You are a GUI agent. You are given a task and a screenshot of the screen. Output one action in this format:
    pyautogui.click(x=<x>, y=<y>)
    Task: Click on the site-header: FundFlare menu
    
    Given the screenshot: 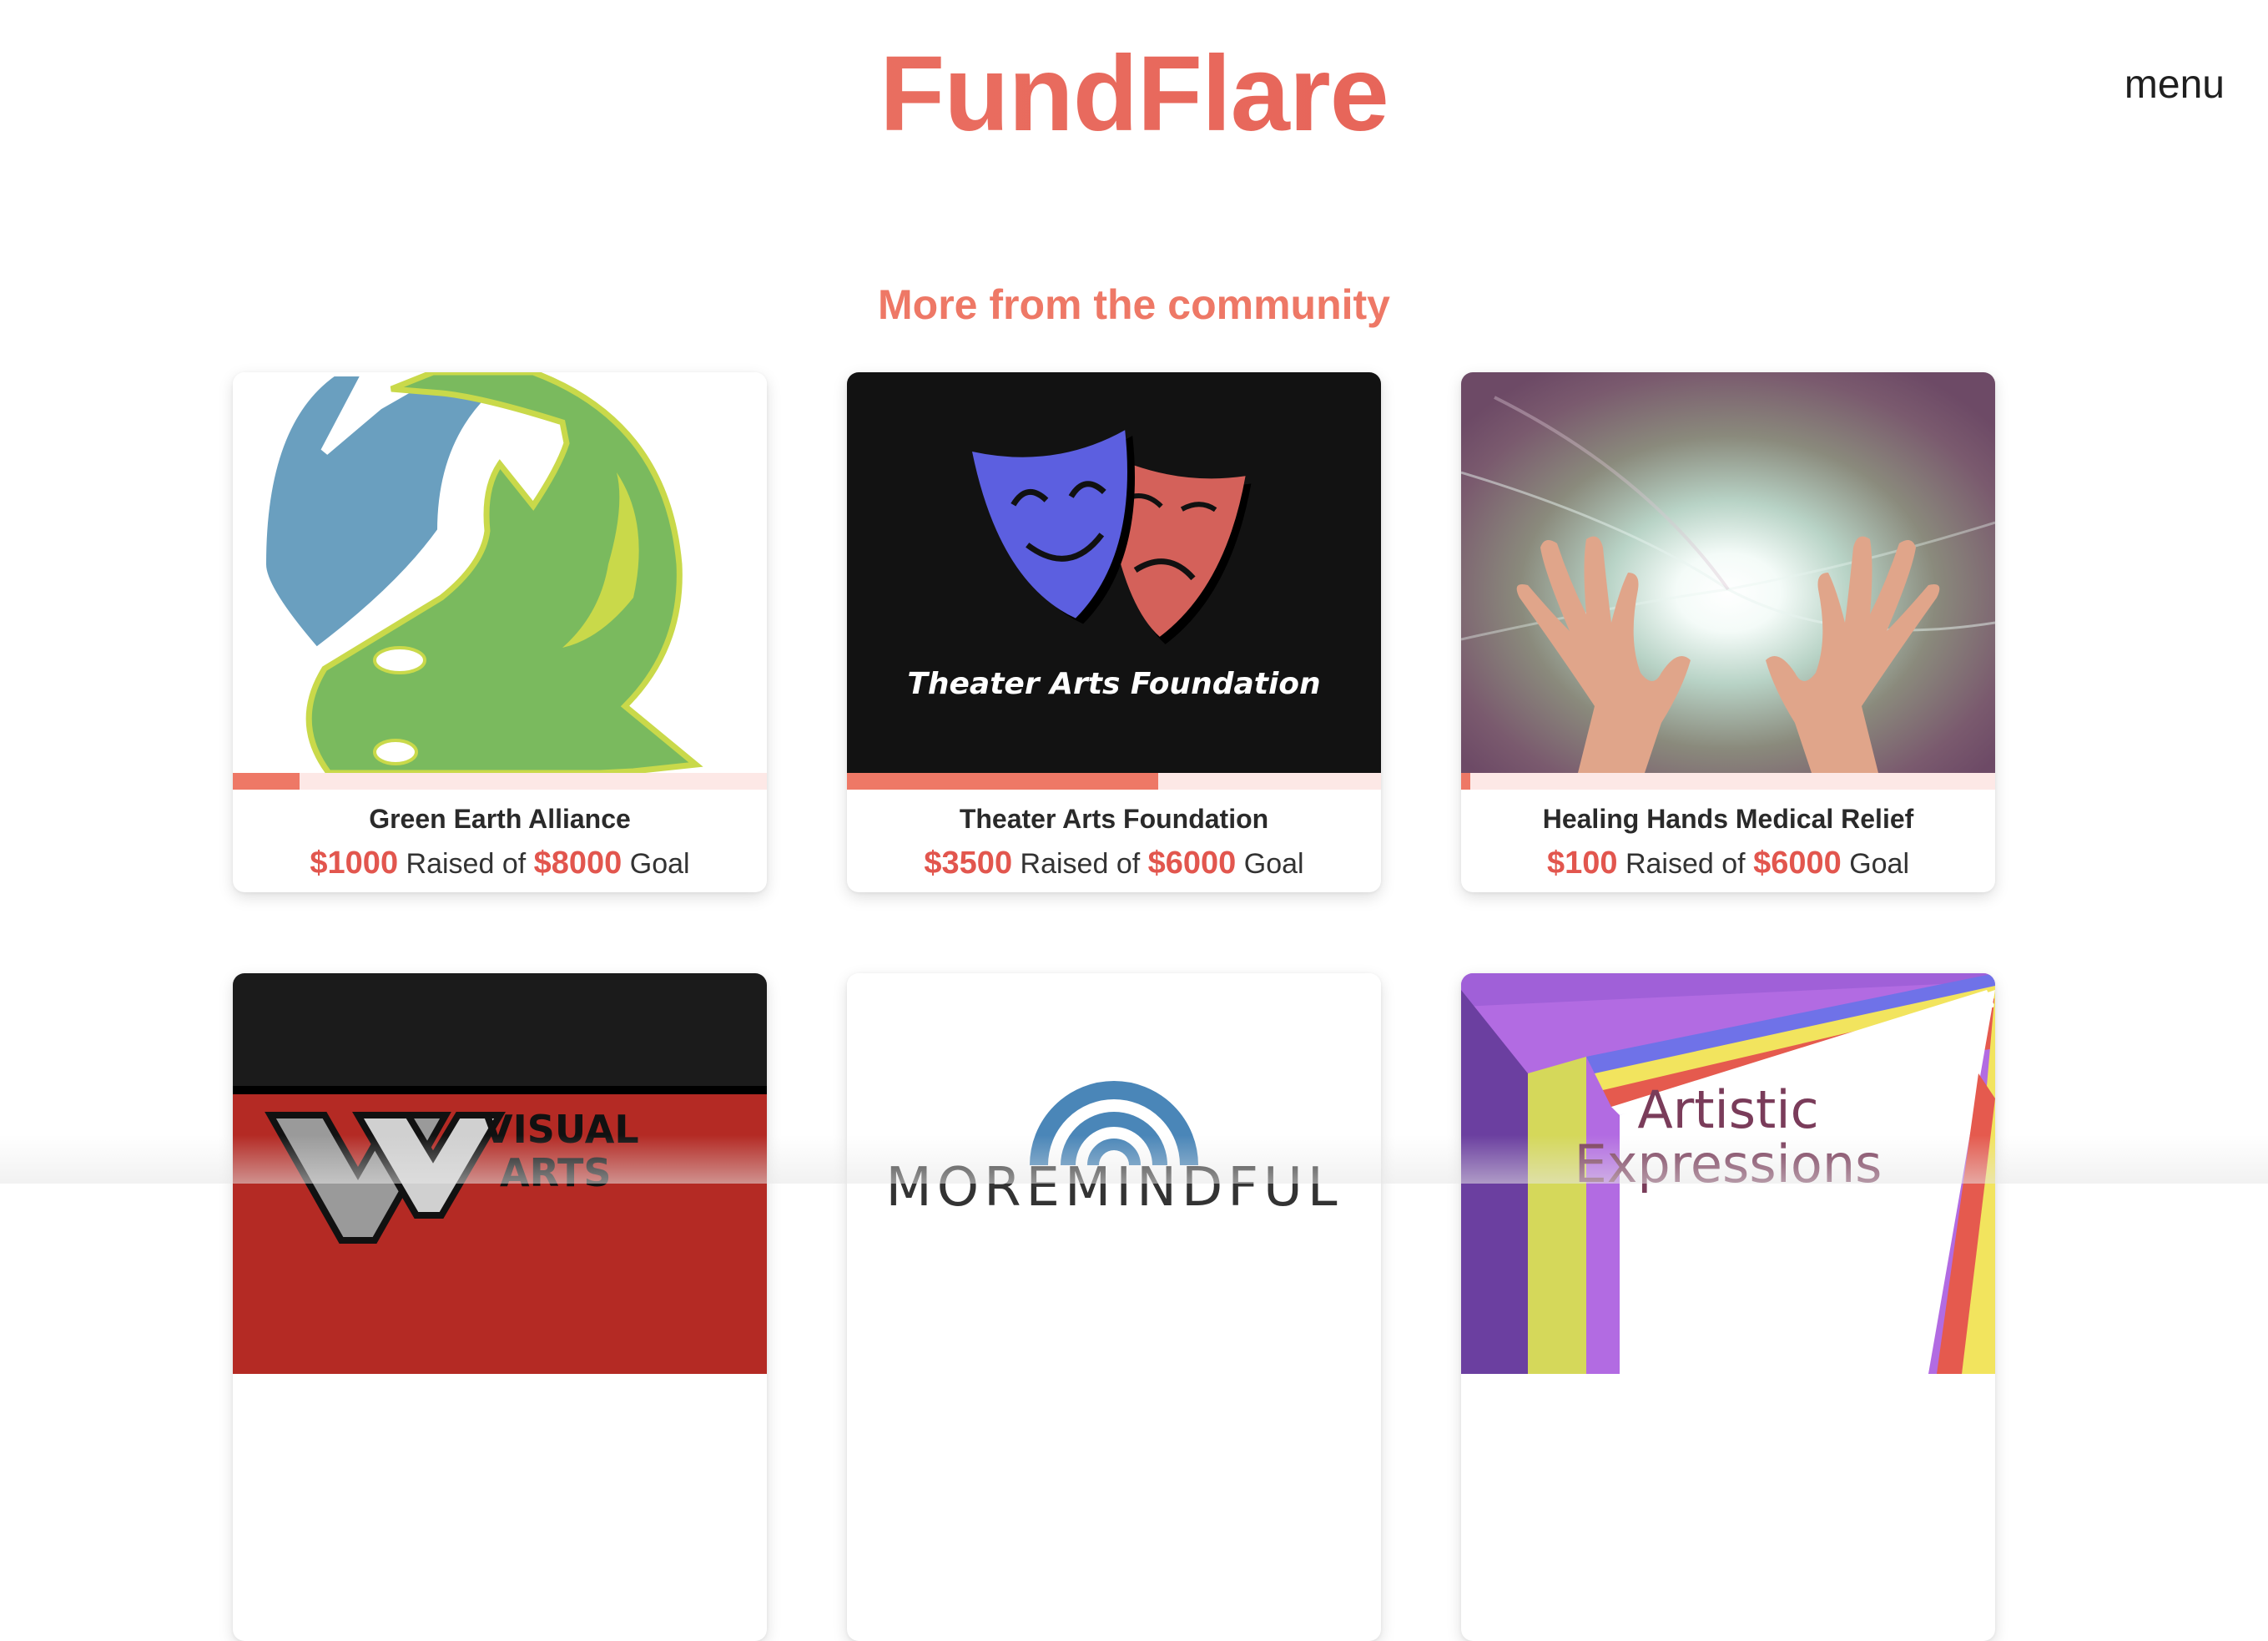 What is the action you would take?
    pyautogui.click(x=1134, y=84)
    